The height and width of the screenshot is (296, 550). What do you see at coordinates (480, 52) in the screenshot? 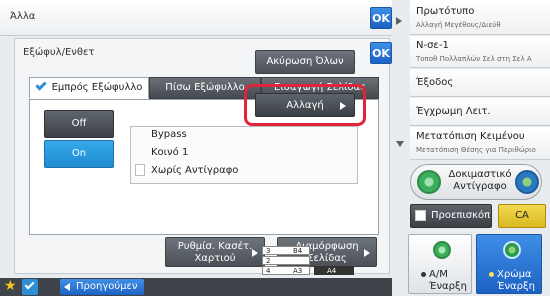
I see `menu-n-up: Ν-σε-1 Τοποθ Πολλαπλών Σελ στη Σελ Α` at bounding box center [480, 52].